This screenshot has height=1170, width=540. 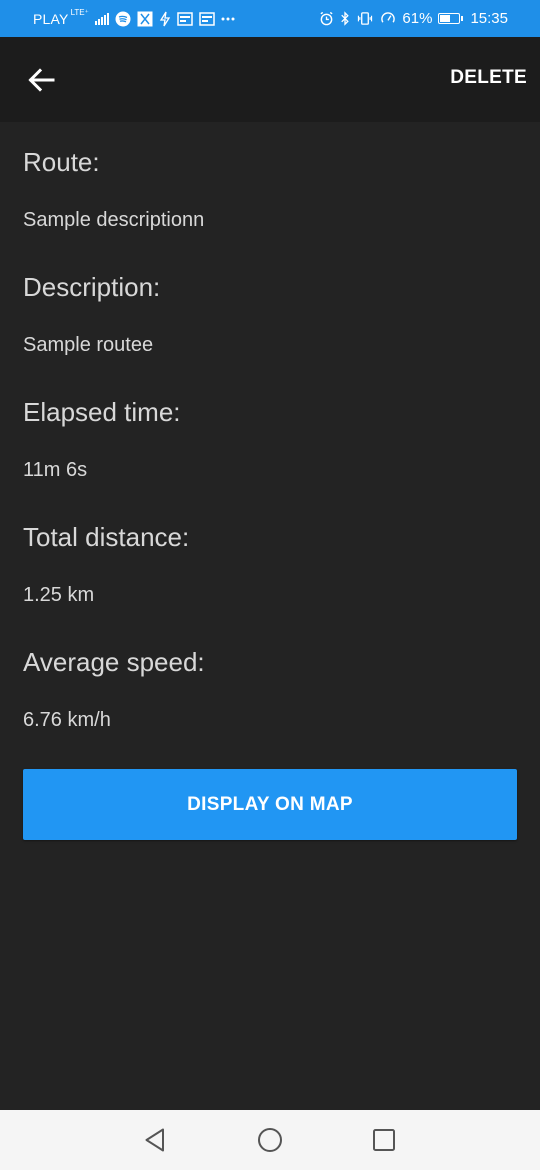 What do you see at coordinates (228, 19) in the screenshot?
I see `more-dots-icon` at bounding box center [228, 19].